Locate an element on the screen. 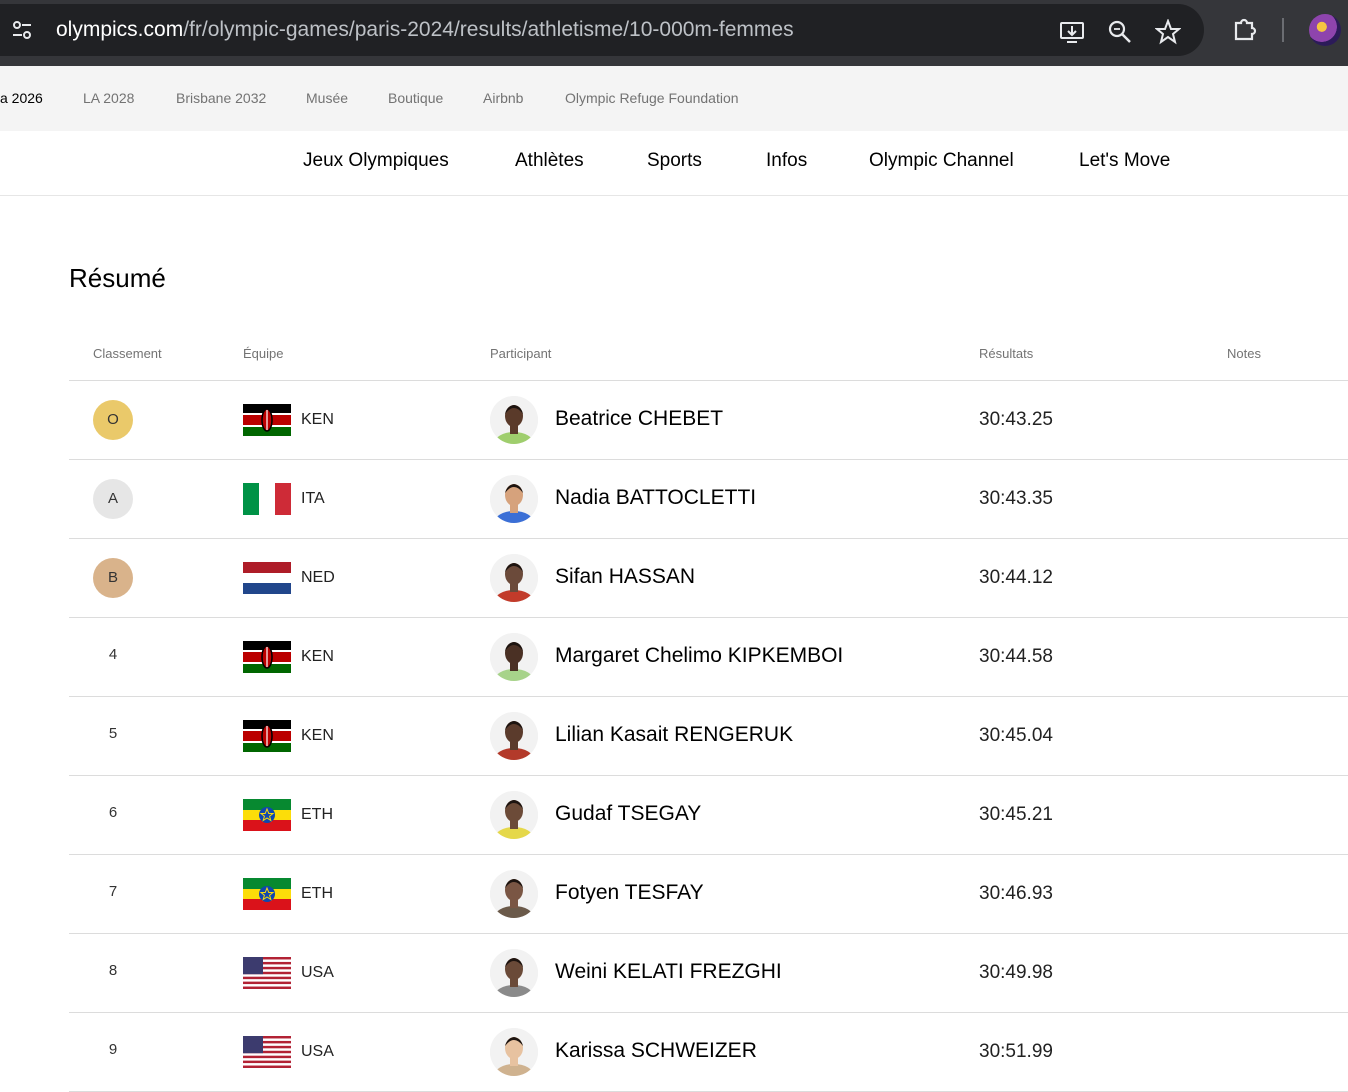 This screenshot has width=1348, height=1092. table-row: O KEN Beatrice CHEBET 30:43.25 is located at coordinates (708, 420).